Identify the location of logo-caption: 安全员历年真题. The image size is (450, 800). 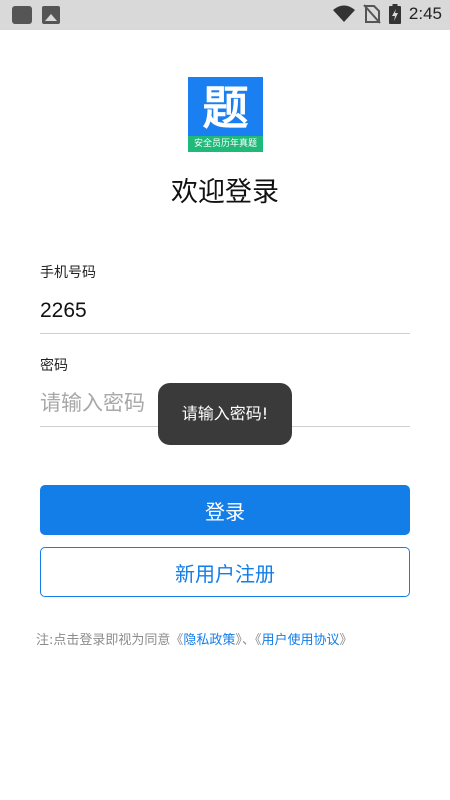
(225, 144).